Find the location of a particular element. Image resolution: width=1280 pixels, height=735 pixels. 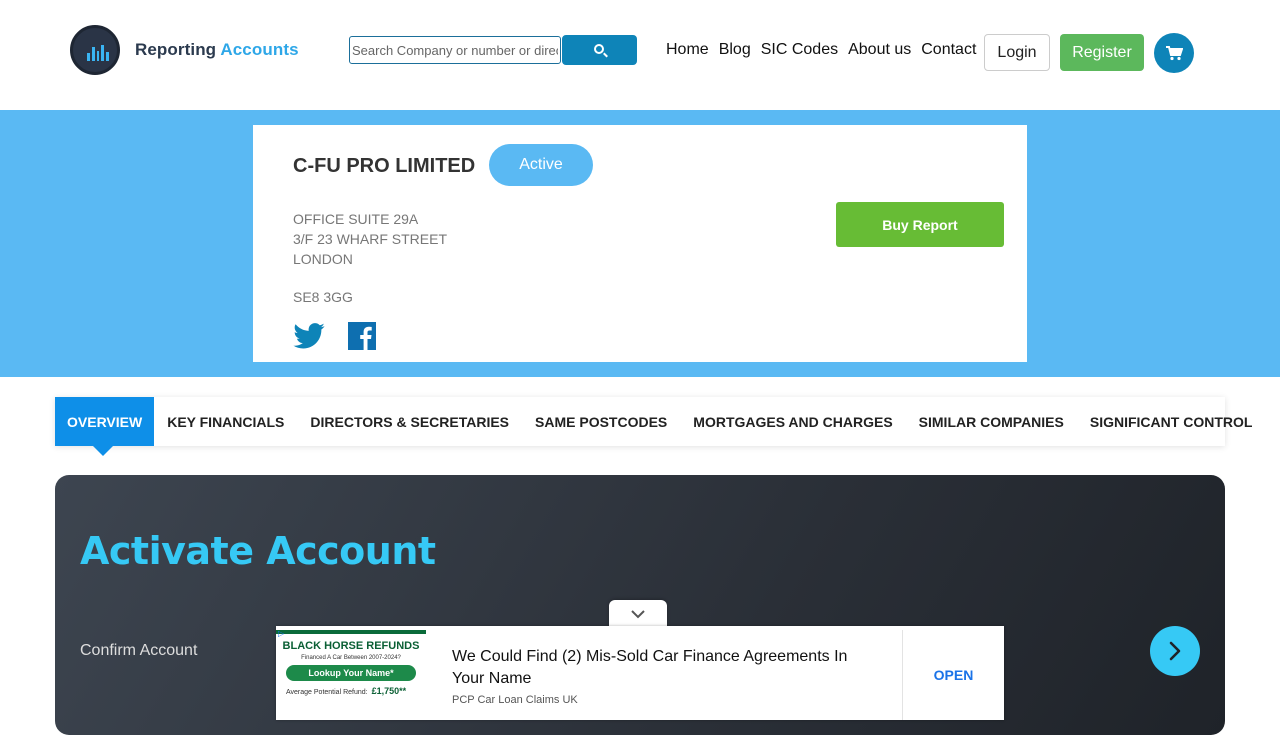

ad-image-button: Lookup Your Name* is located at coordinates (351, 673).